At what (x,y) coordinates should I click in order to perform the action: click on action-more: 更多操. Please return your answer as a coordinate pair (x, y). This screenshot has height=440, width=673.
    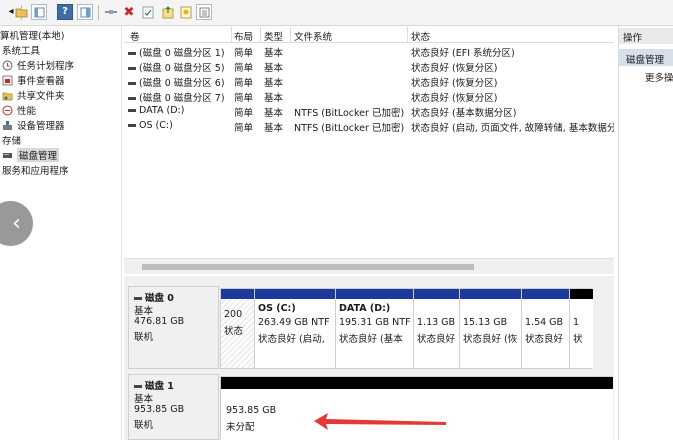
    Looking at the image, I should click on (659, 77).